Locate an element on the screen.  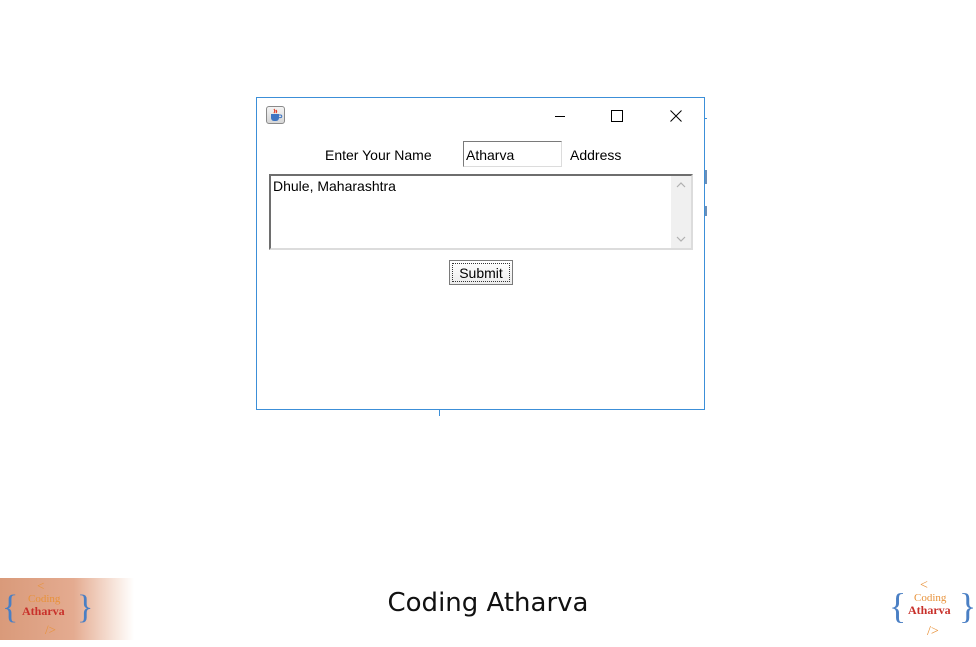
name-label: Enter Your Name is located at coordinates (378, 155).